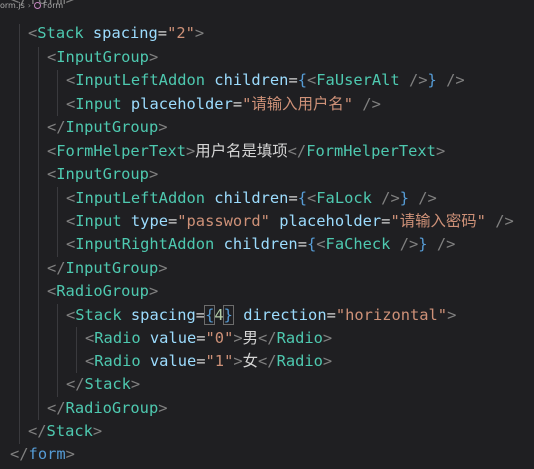 This screenshot has height=469, width=534. I want to click on code-line: <InputLeftAddon children={<FaLock />} />, so click(251, 199).